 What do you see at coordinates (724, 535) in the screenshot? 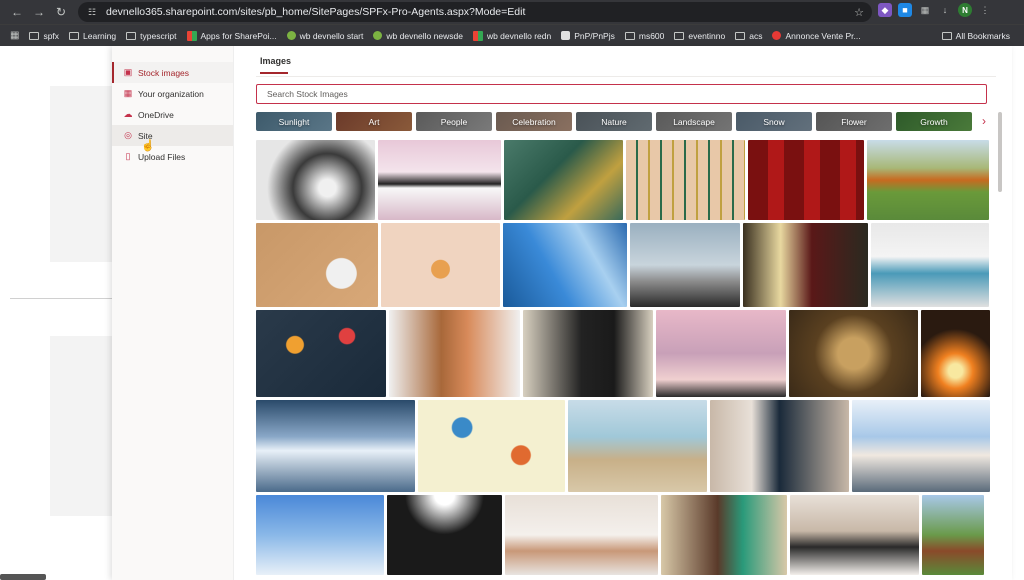
I see `stock-image-woman-portrait` at bounding box center [724, 535].